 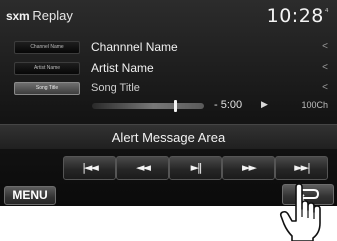 I want to click on row-tag-song-title: Song Title, so click(x=47, y=88).